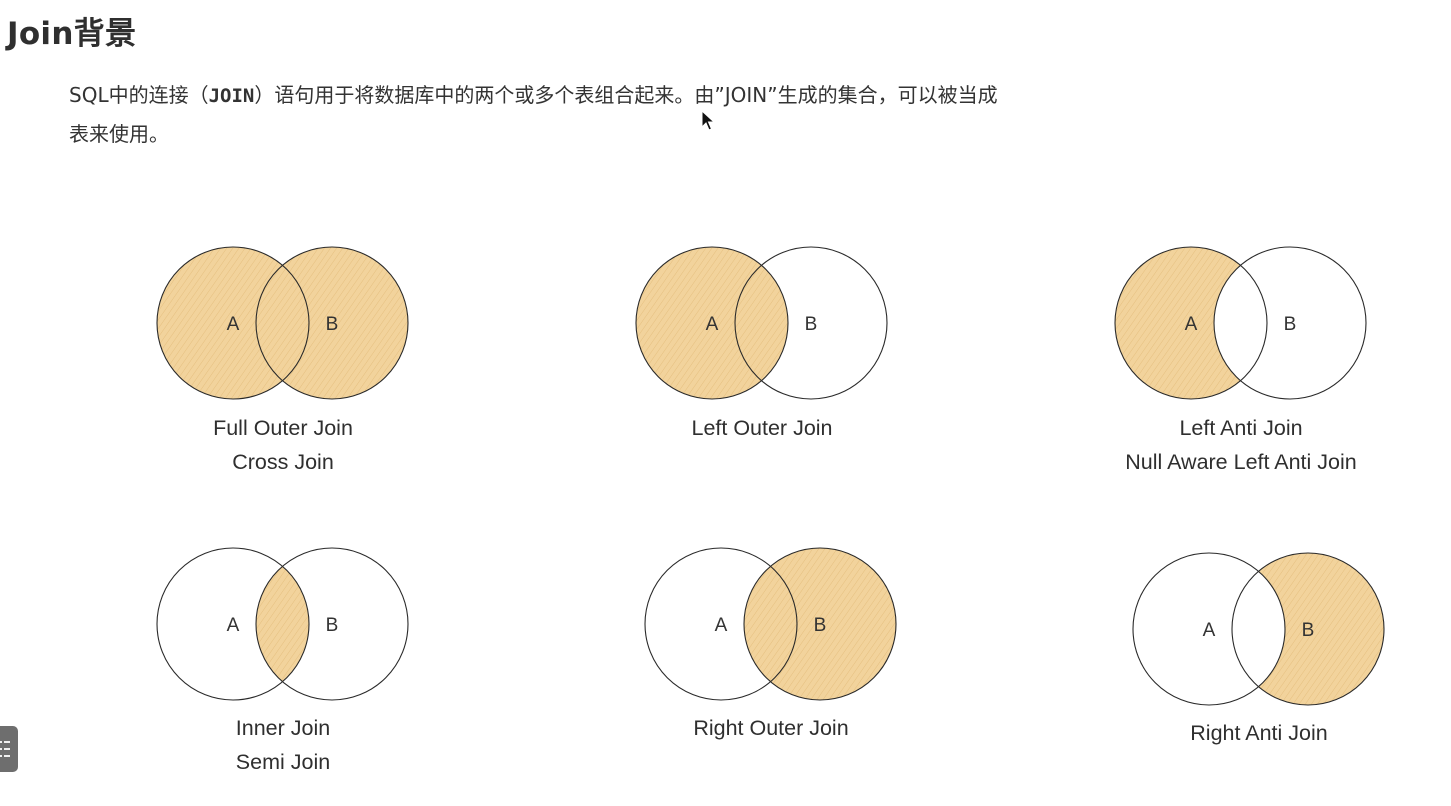 The image size is (1451, 806). I want to click on page-title: Join背景, so click(72, 34).